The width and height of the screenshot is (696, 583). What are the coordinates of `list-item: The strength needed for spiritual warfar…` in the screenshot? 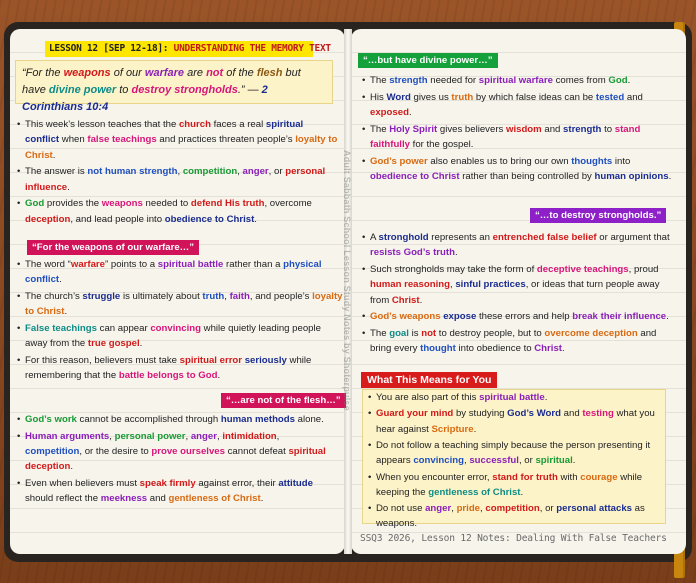 It's located at (521, 81).